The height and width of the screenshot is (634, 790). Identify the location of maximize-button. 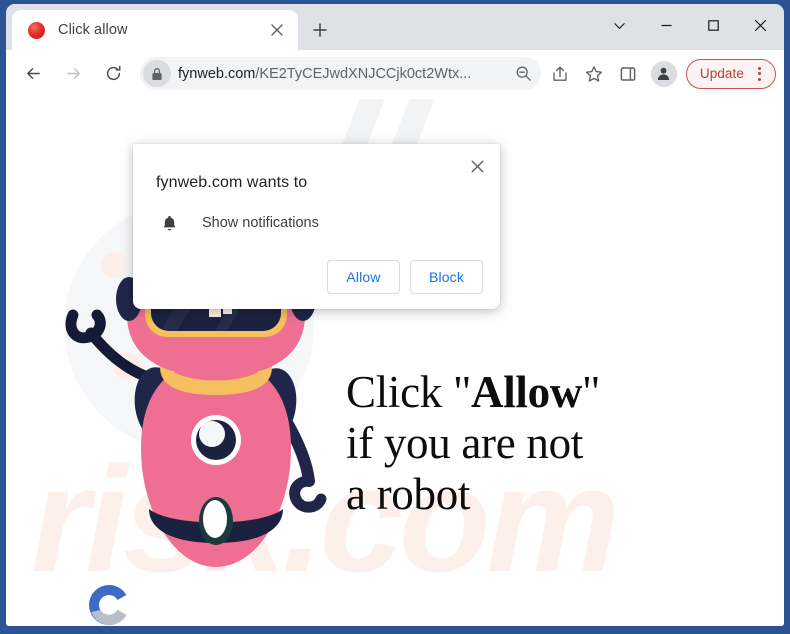
(713, 25).